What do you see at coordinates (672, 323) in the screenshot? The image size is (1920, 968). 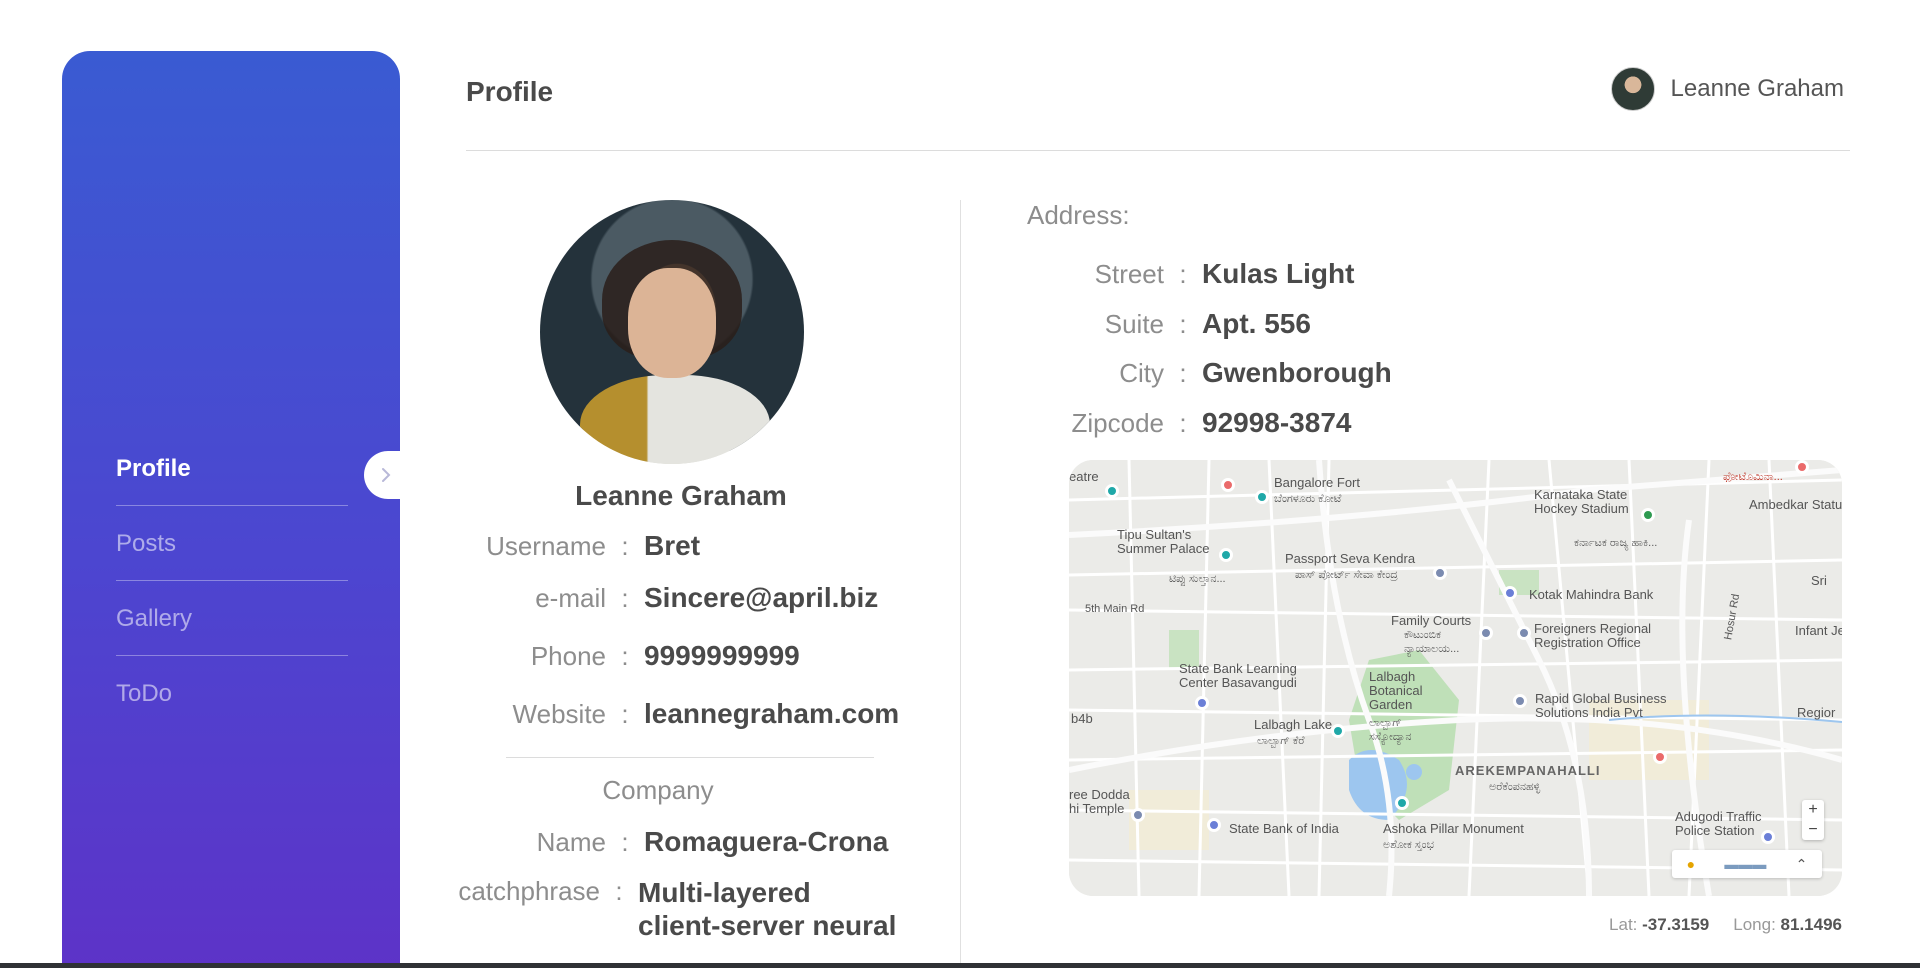 I see `photo-face` at bounding box center [672, 323].